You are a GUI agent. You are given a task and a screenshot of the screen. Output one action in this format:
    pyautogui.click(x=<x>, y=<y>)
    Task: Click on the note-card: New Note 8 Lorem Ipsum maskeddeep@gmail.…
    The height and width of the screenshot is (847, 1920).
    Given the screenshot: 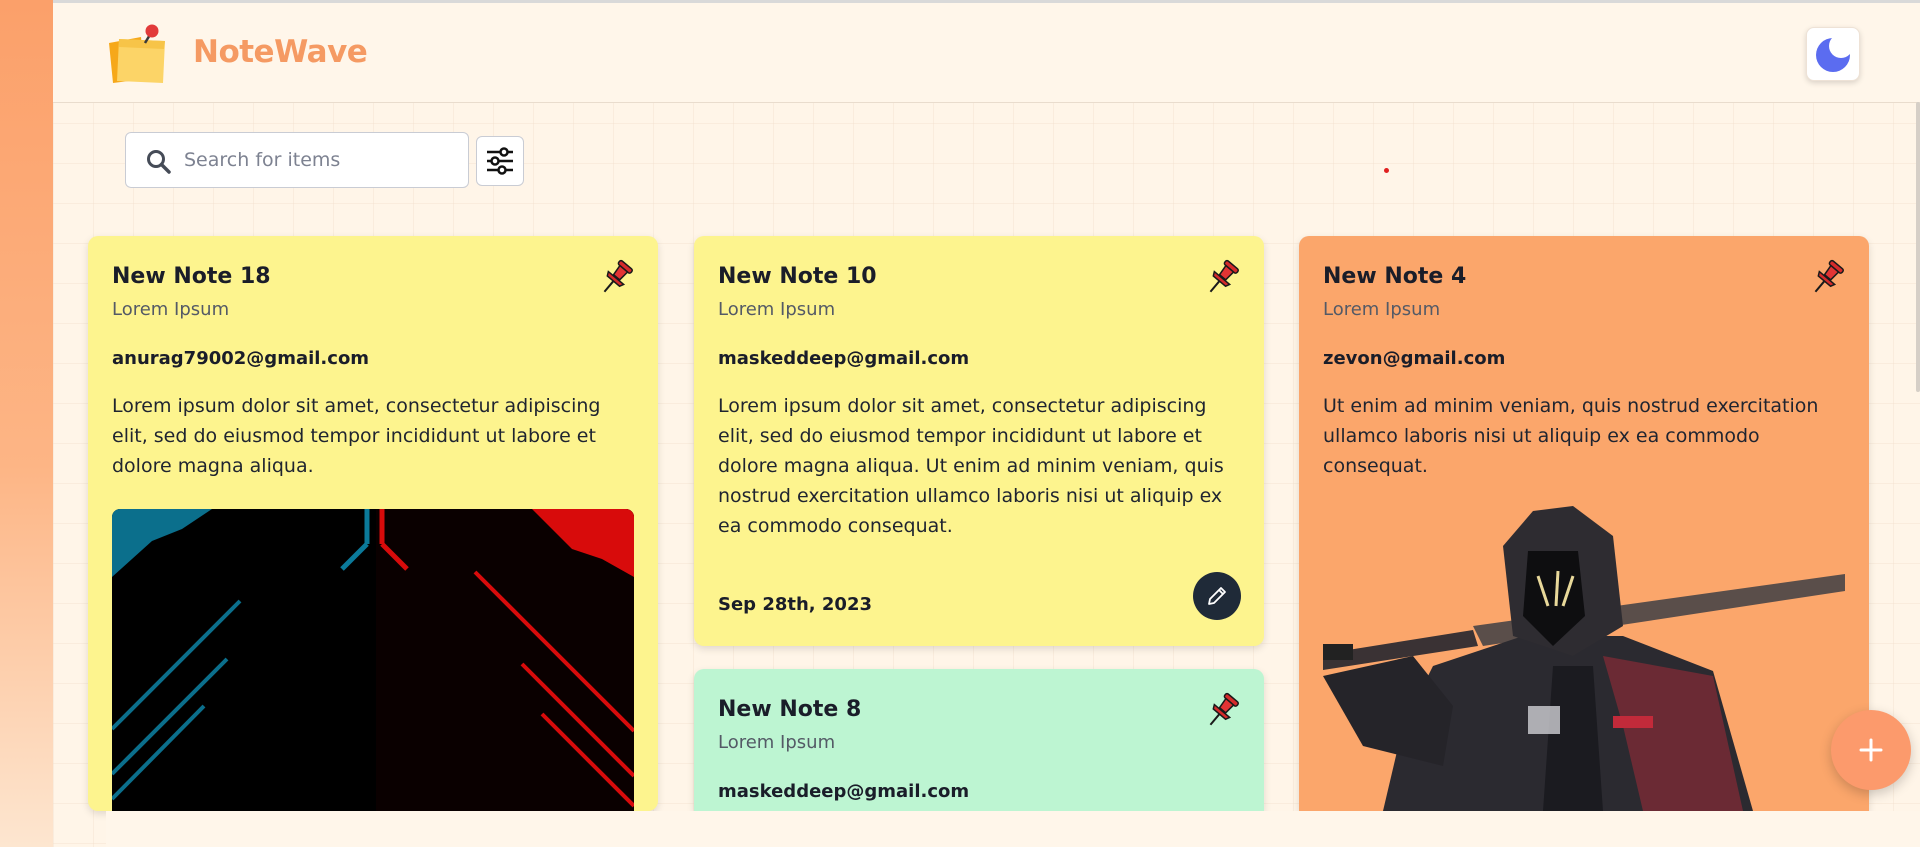 What is the action you would take?
    pyautogui.click(x=979, y=740)
    